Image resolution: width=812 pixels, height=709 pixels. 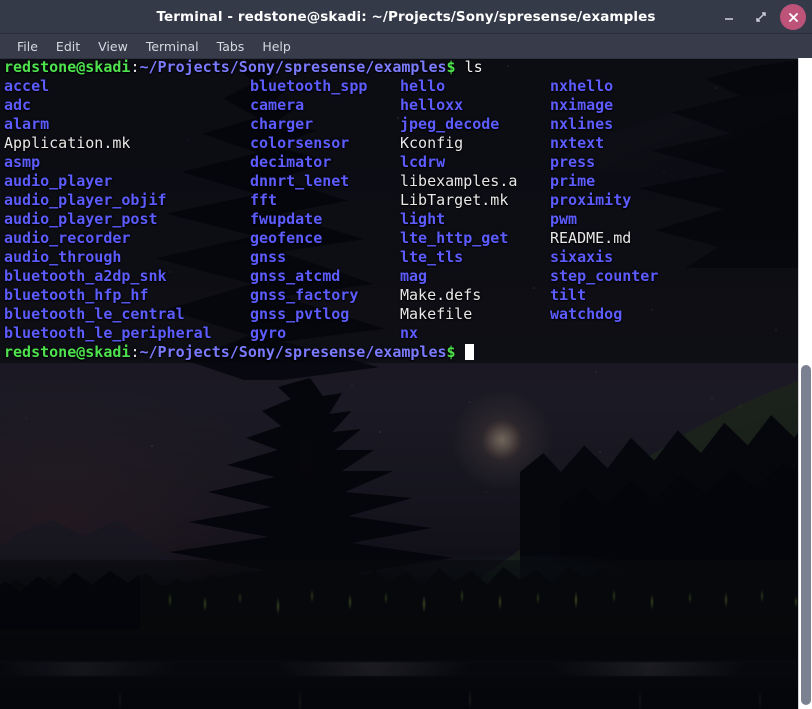 I want to click on file-entry: LibTarget.mk, so click(x=454, y=200).